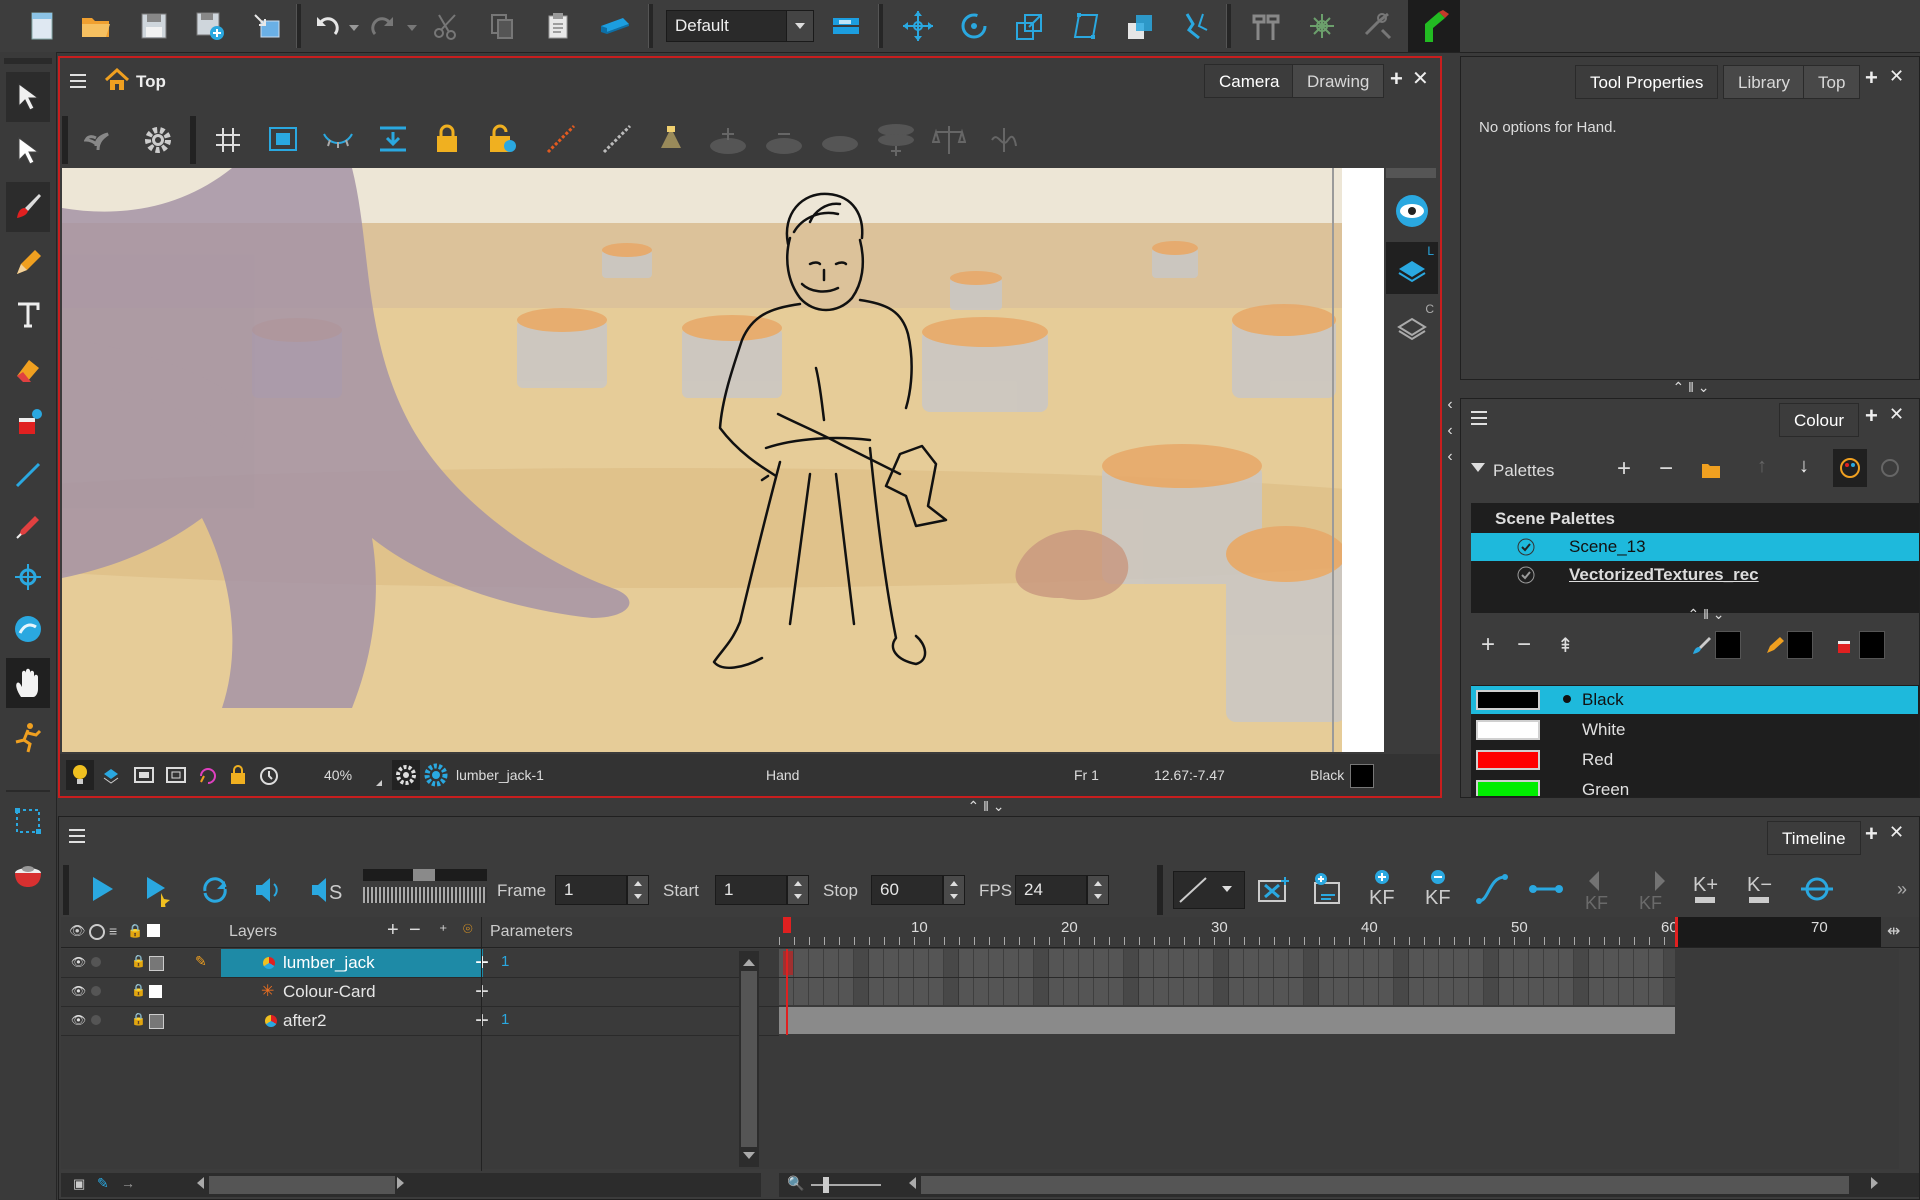 The image size is (1920, 1200). I want to click on layer-light-icon: L, so click(1412, 268).